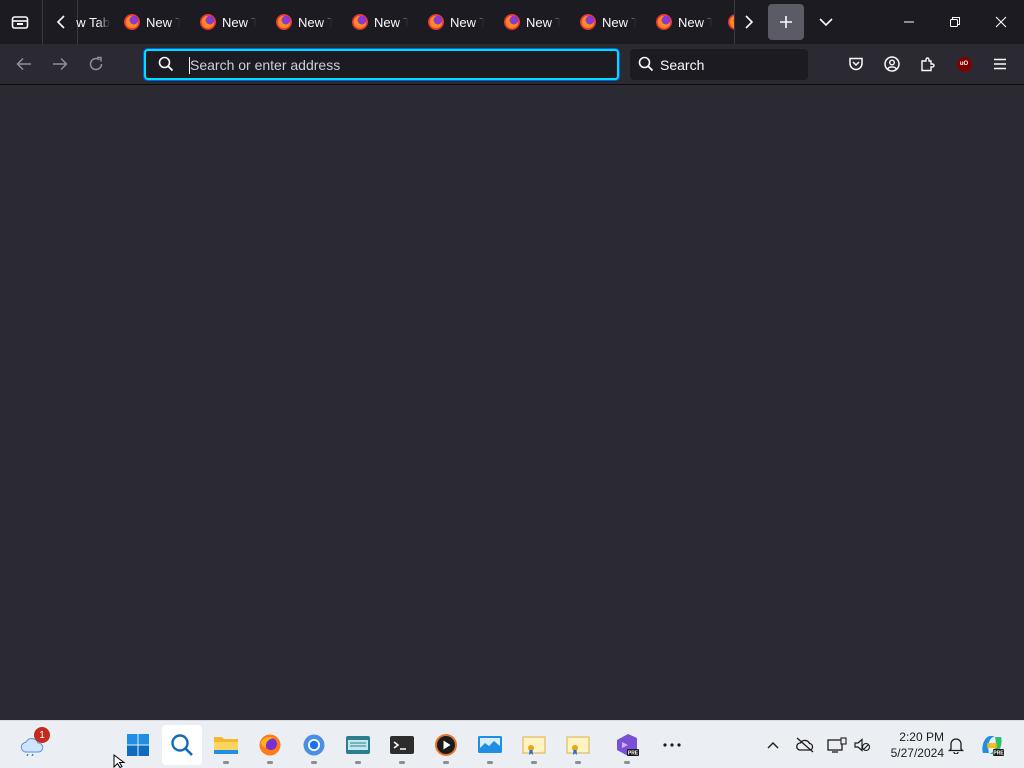 This screenshot has width=1024, height=768. I want to click on notifications-button, so click(956, 745).